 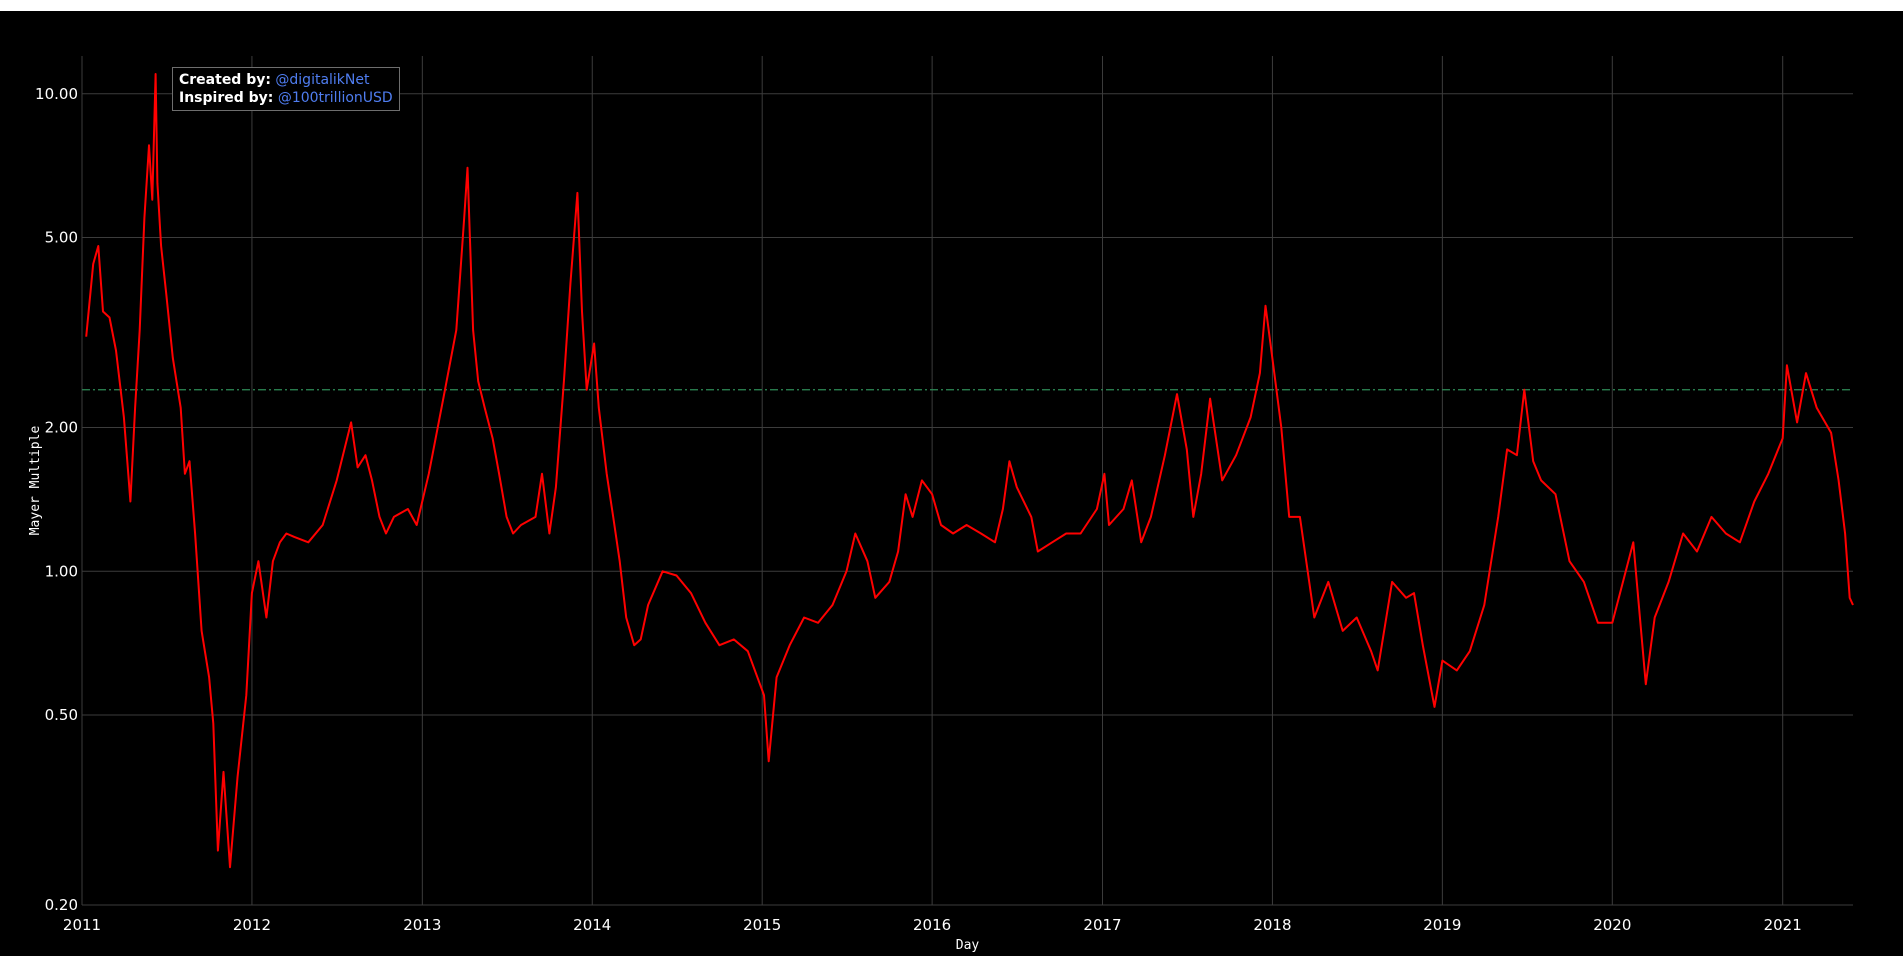 I want to click on y-tick-label: 5.00, so click(x=61, y=238).